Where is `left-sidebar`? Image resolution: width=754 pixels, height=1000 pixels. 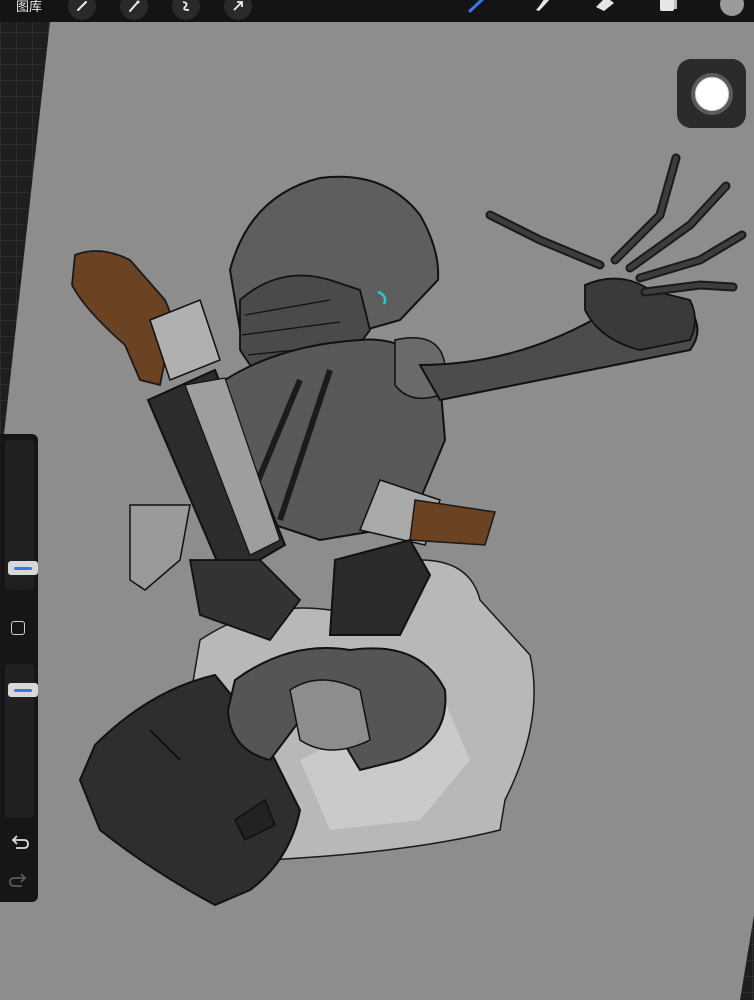
left-sidebar is located at coordinates (19, 668).